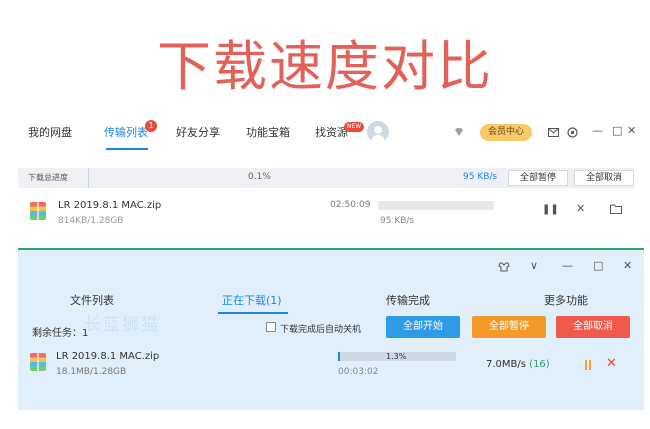  What do you see at coordinates (459, 132) in the screenshot?
I see `diamond-icon` at bounding box center [459, 132].